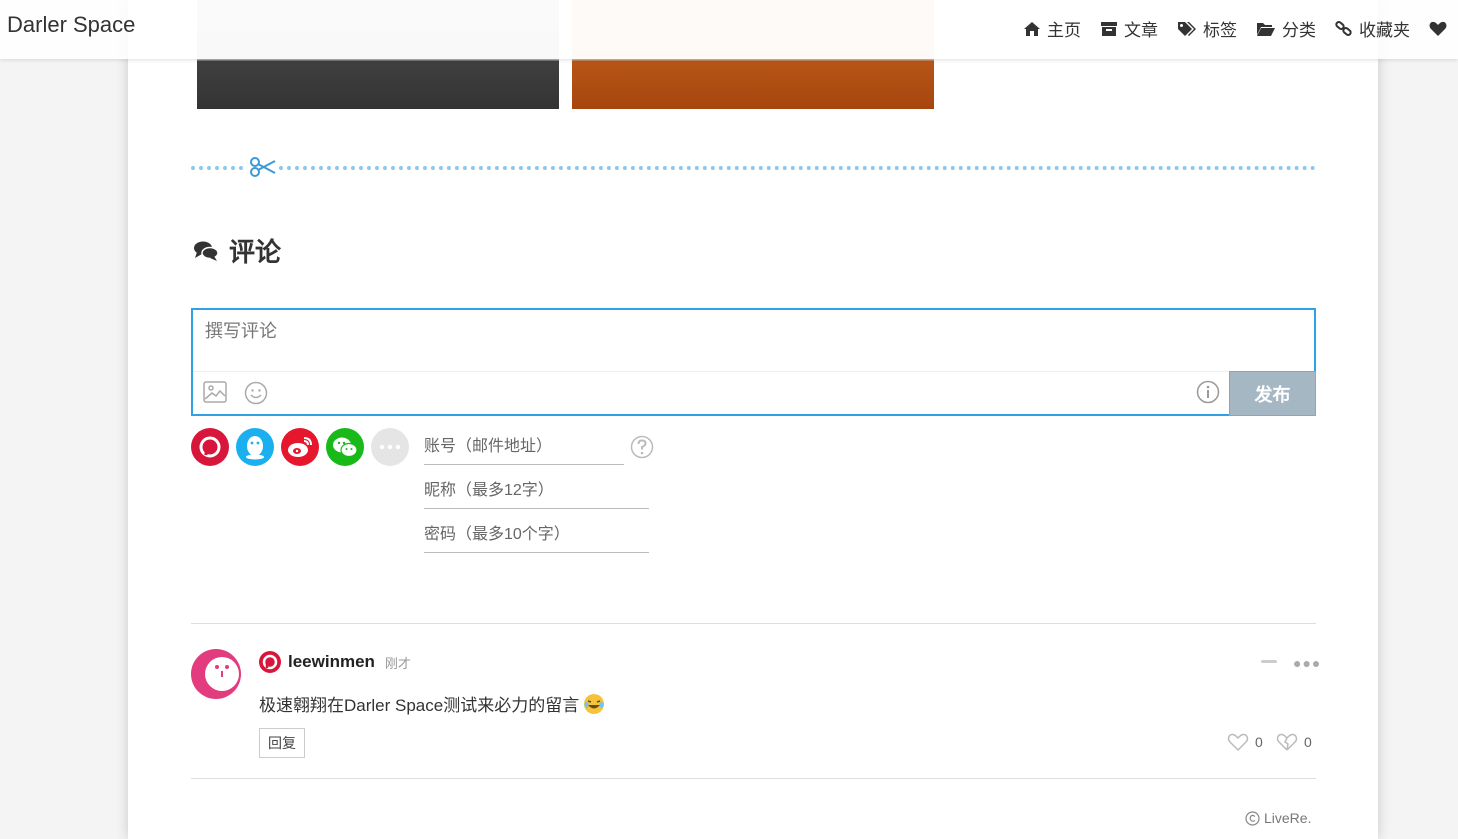 This screenshot has width=1458, height=839. Describe the element at coordinates (1272, 393) in the screenshot. I see `publish-button: 发布` at that location.